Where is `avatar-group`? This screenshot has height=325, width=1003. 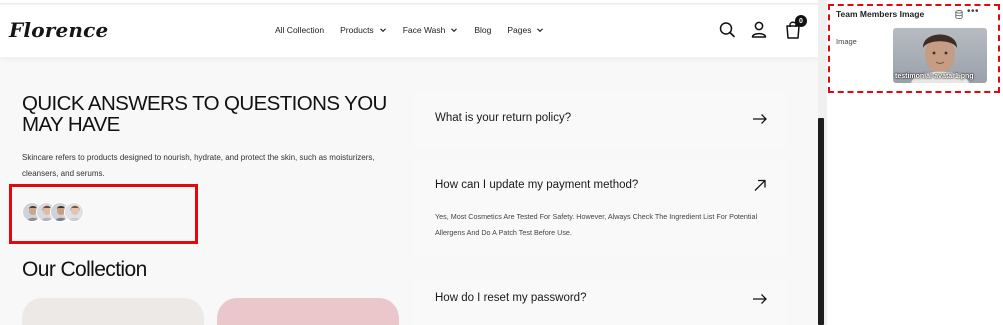
avatar-group is located at coordinates (53, 212).